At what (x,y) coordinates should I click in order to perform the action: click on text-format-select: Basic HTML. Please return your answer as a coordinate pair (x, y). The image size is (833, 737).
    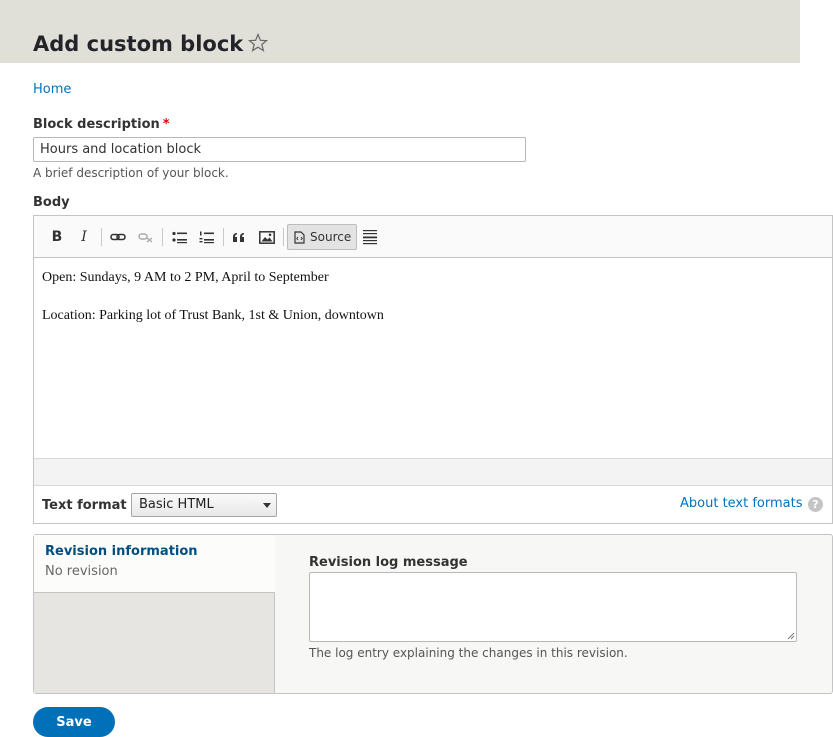
    Looking at the image, I should click on (204, 505).